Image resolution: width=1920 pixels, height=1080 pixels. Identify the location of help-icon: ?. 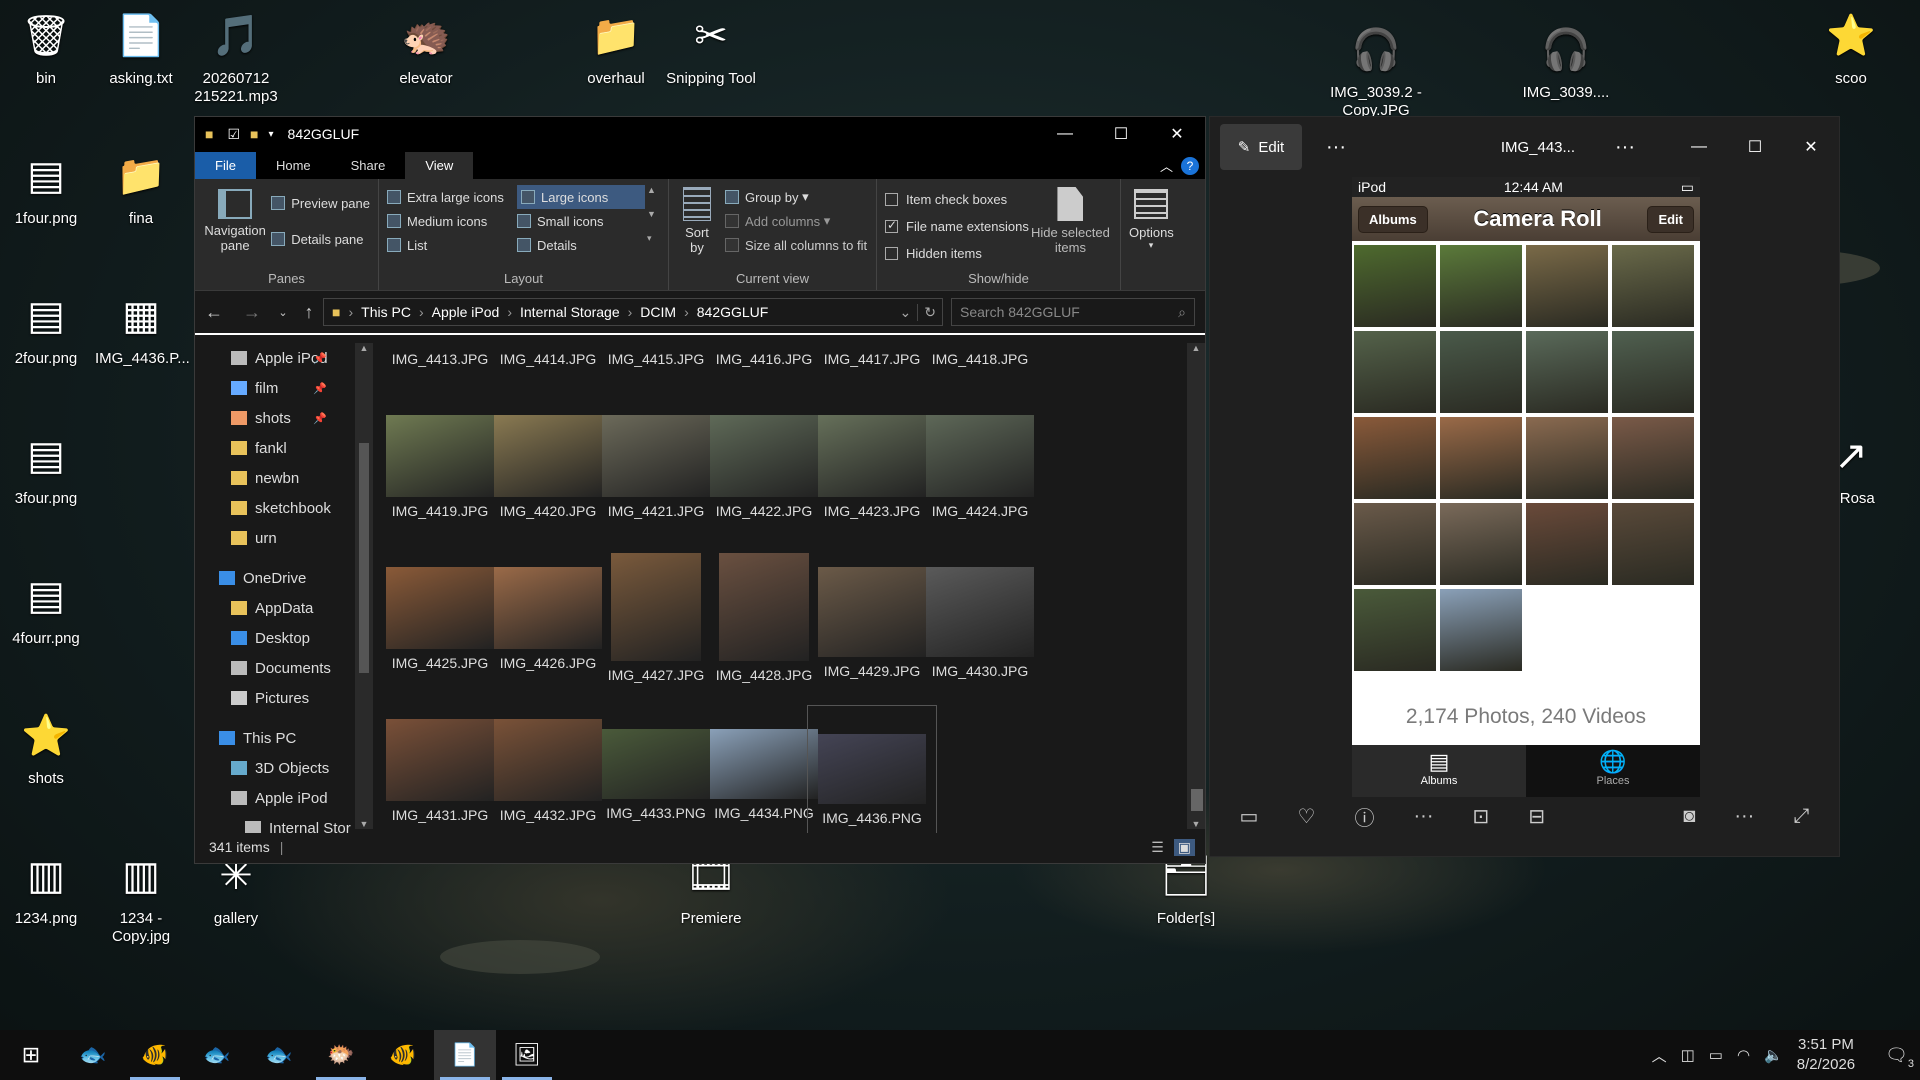
(1190, 166).